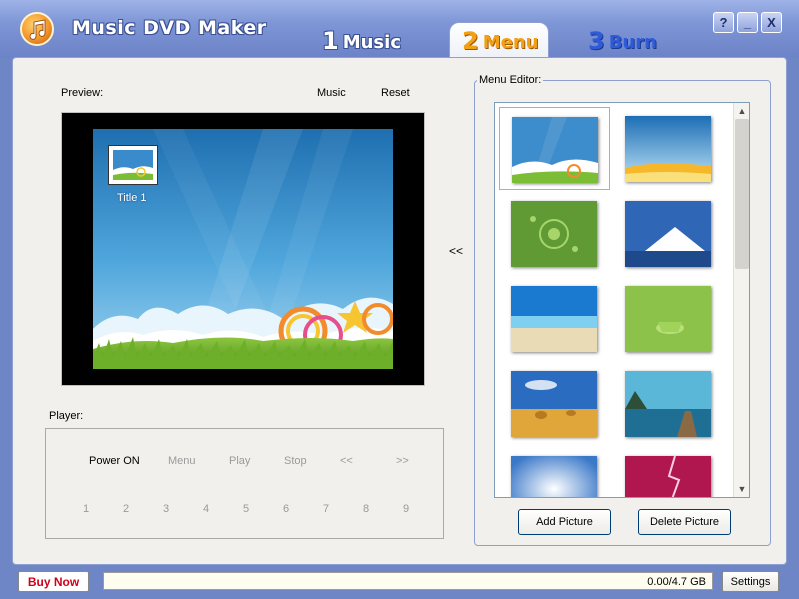  What do you see at coordinates (408, 581) in the screenshot?
I see `disc-capacity-bar: 0.00/4.7 GB` at bounding box center [408, 581].